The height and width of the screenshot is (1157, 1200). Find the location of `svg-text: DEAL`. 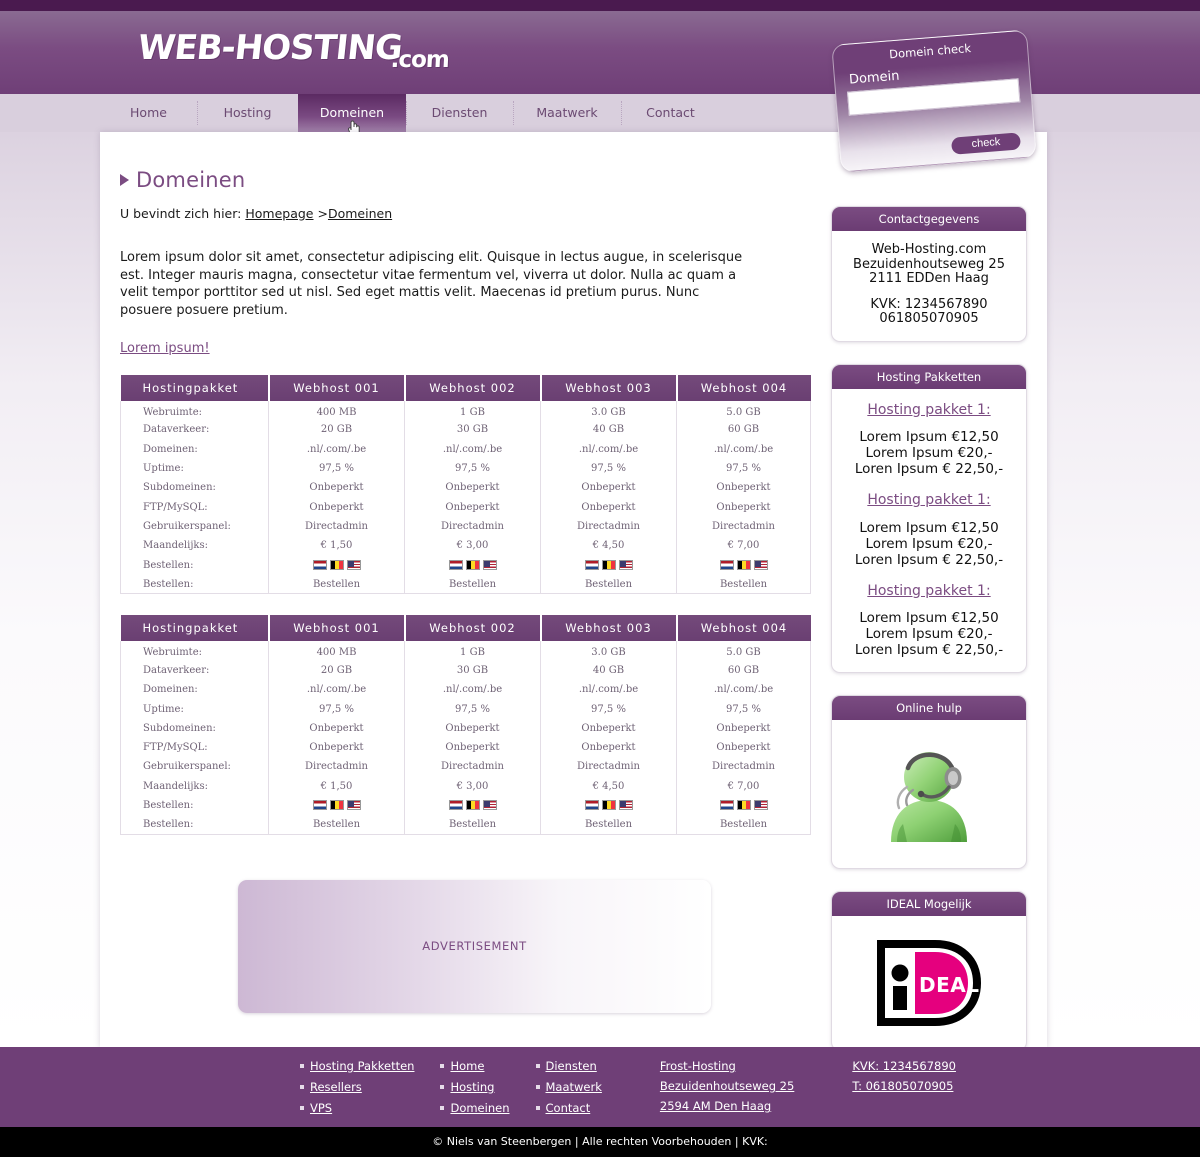

svg-text: DEAL is located at coordinates (949, 985).